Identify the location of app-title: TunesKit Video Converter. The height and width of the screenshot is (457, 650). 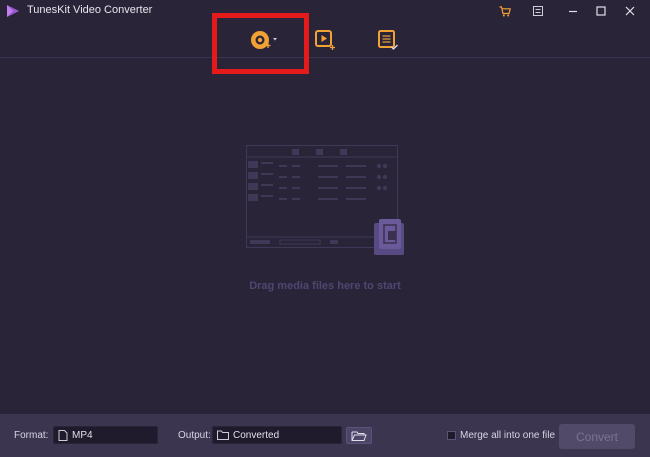
(90, 10).